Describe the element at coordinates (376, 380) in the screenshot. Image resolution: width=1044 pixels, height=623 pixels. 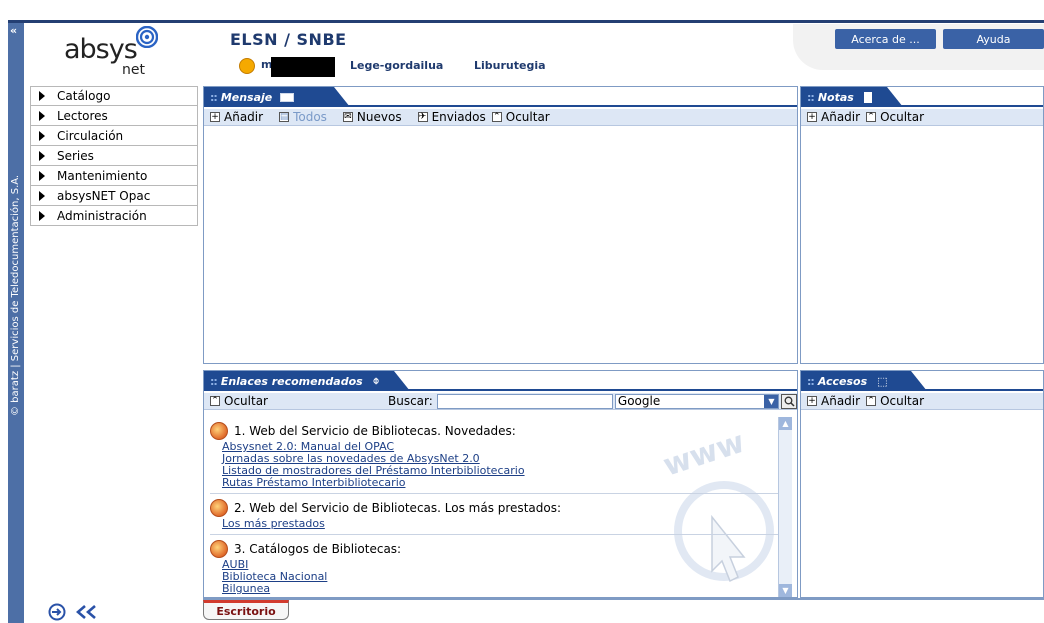
I see `attach-icon: ⌽` at that location.